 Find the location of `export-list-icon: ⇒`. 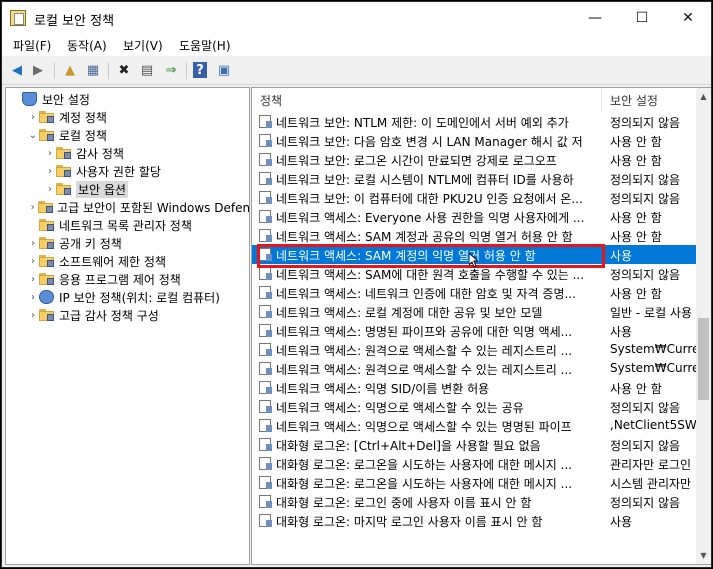

export-list-icon: ⇒ is located at coordinates (171, 70).